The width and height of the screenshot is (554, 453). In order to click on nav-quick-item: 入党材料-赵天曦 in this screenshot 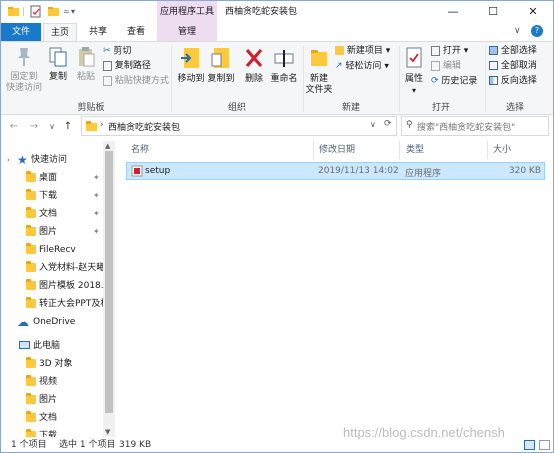, I will do `click(53, 268)`.